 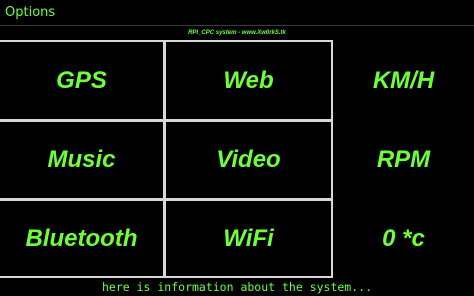 I want to click on wifi-label: WiFi, so click(x=248, y=238).